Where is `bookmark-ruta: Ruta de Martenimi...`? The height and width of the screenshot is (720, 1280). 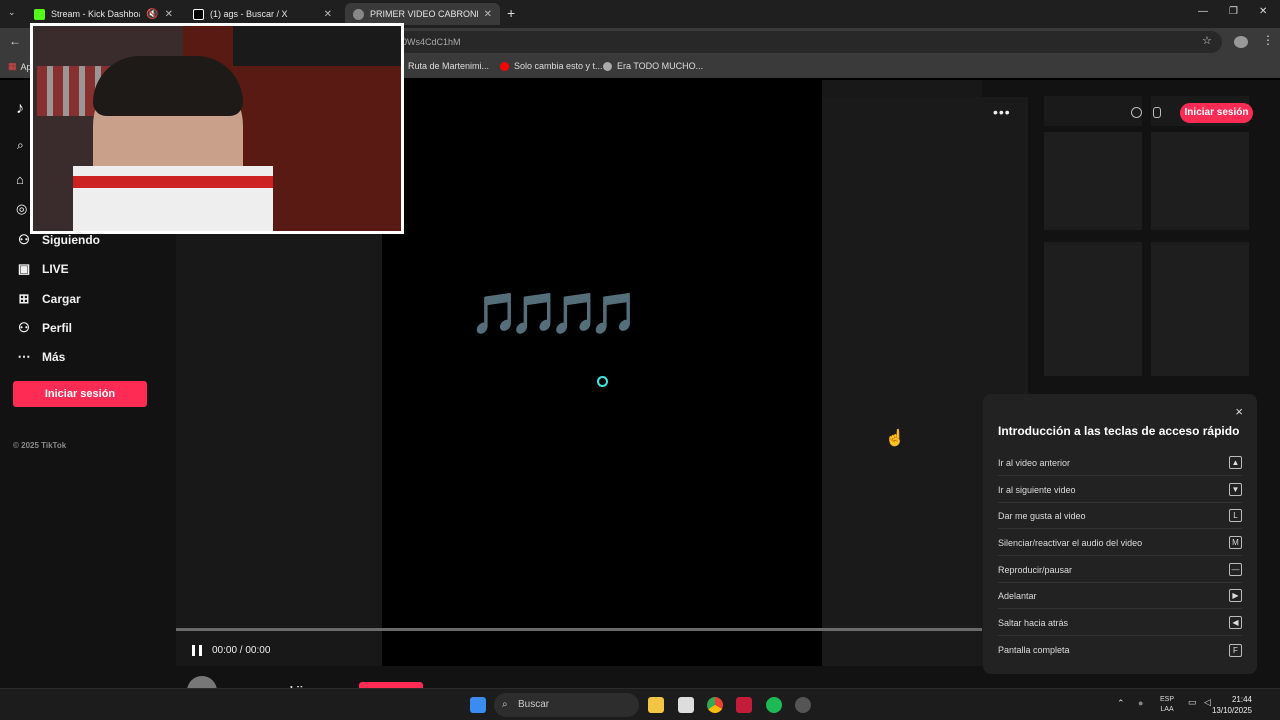
bookmark-ruta: Ruta de Martenimi... is located at coordinates (444, 66).